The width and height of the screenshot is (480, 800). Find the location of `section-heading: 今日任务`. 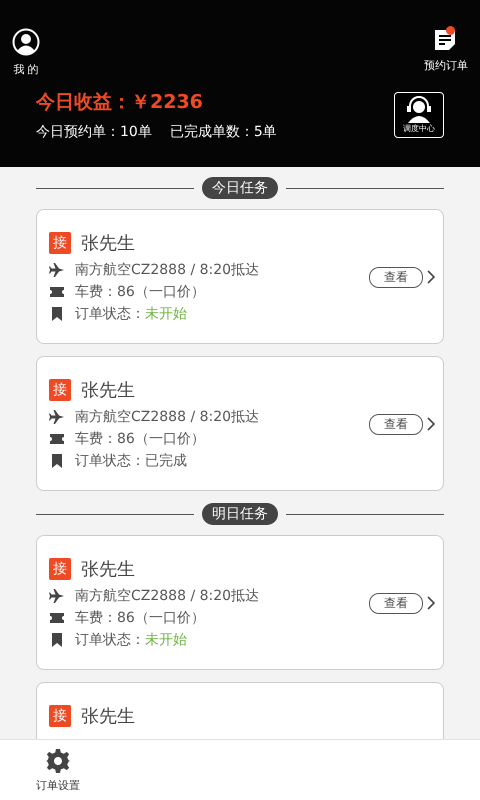

section-heading: 今日任务 is located at coordinates (240, 188).